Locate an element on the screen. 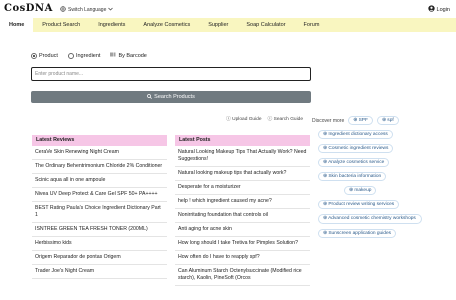  radio-ingredient: Ingredient is located at coordinates (84, 55).